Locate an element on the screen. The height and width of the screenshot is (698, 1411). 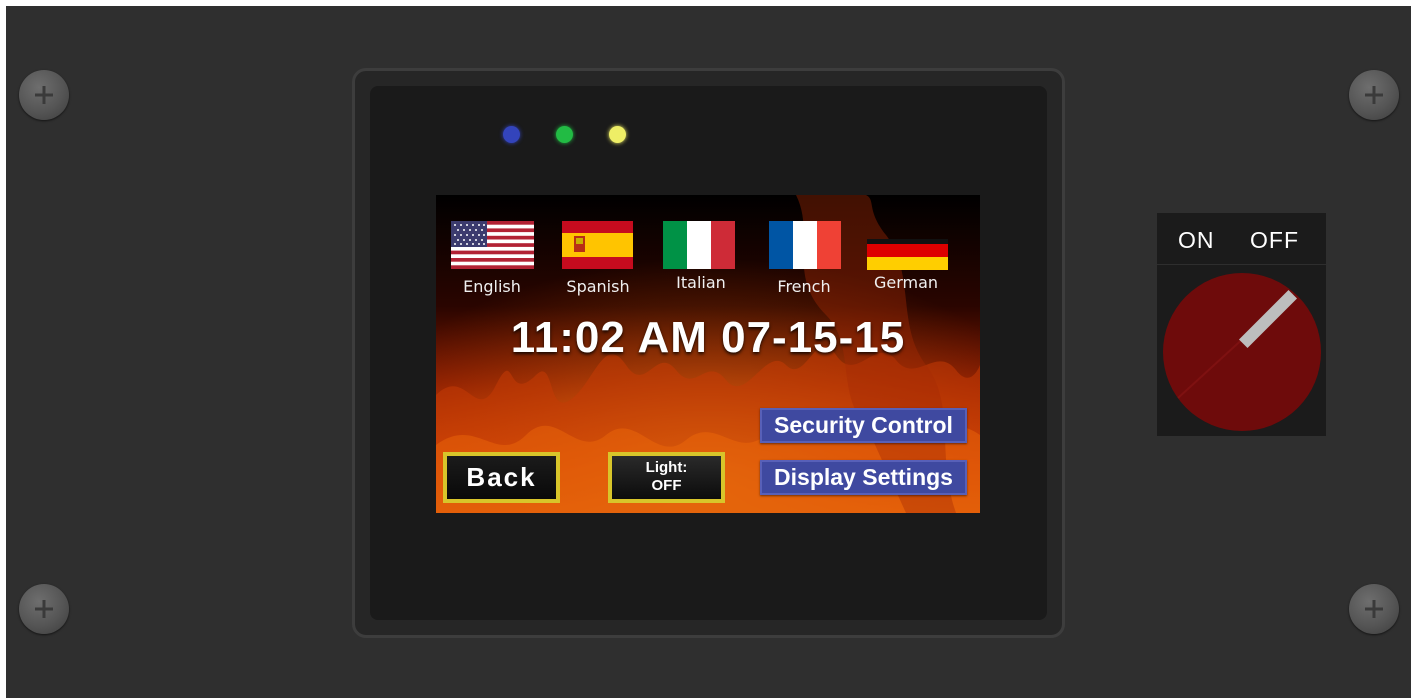
status-led-green is located at coordinates (564, 134).